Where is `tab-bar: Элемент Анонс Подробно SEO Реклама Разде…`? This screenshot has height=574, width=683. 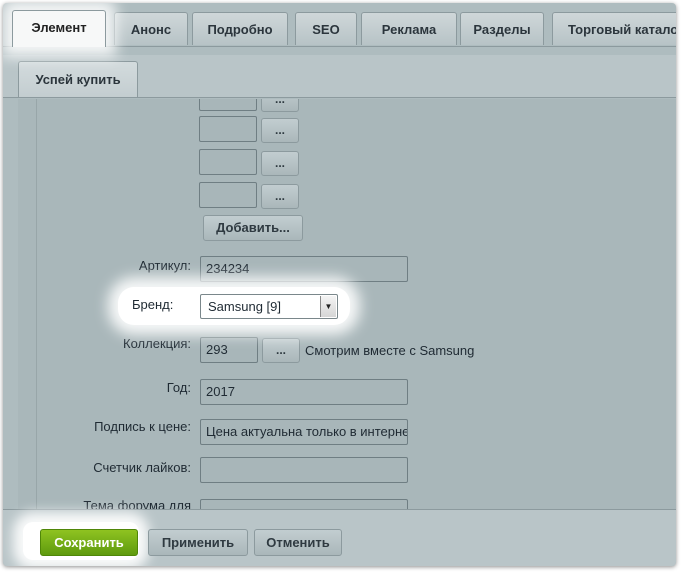
tab-bar: Элемент Анонс Подробно SEO Реклама Разде… is located at coordinates (339, 29).